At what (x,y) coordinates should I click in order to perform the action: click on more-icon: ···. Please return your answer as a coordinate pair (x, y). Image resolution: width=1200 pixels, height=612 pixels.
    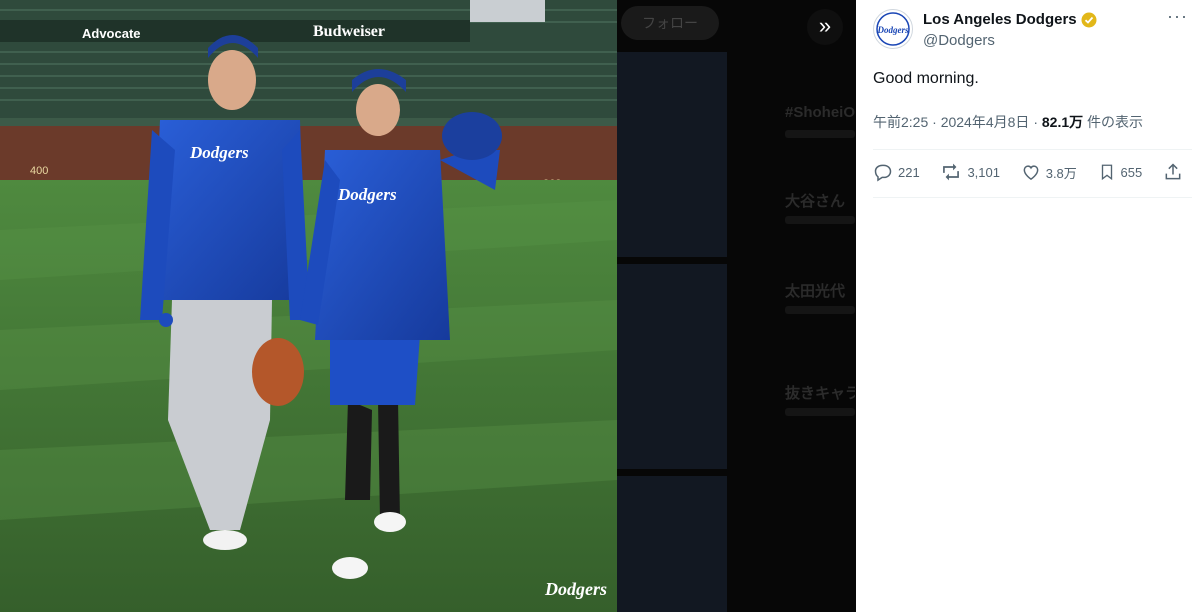
    Looking at the image, I should click on (1177, 16).